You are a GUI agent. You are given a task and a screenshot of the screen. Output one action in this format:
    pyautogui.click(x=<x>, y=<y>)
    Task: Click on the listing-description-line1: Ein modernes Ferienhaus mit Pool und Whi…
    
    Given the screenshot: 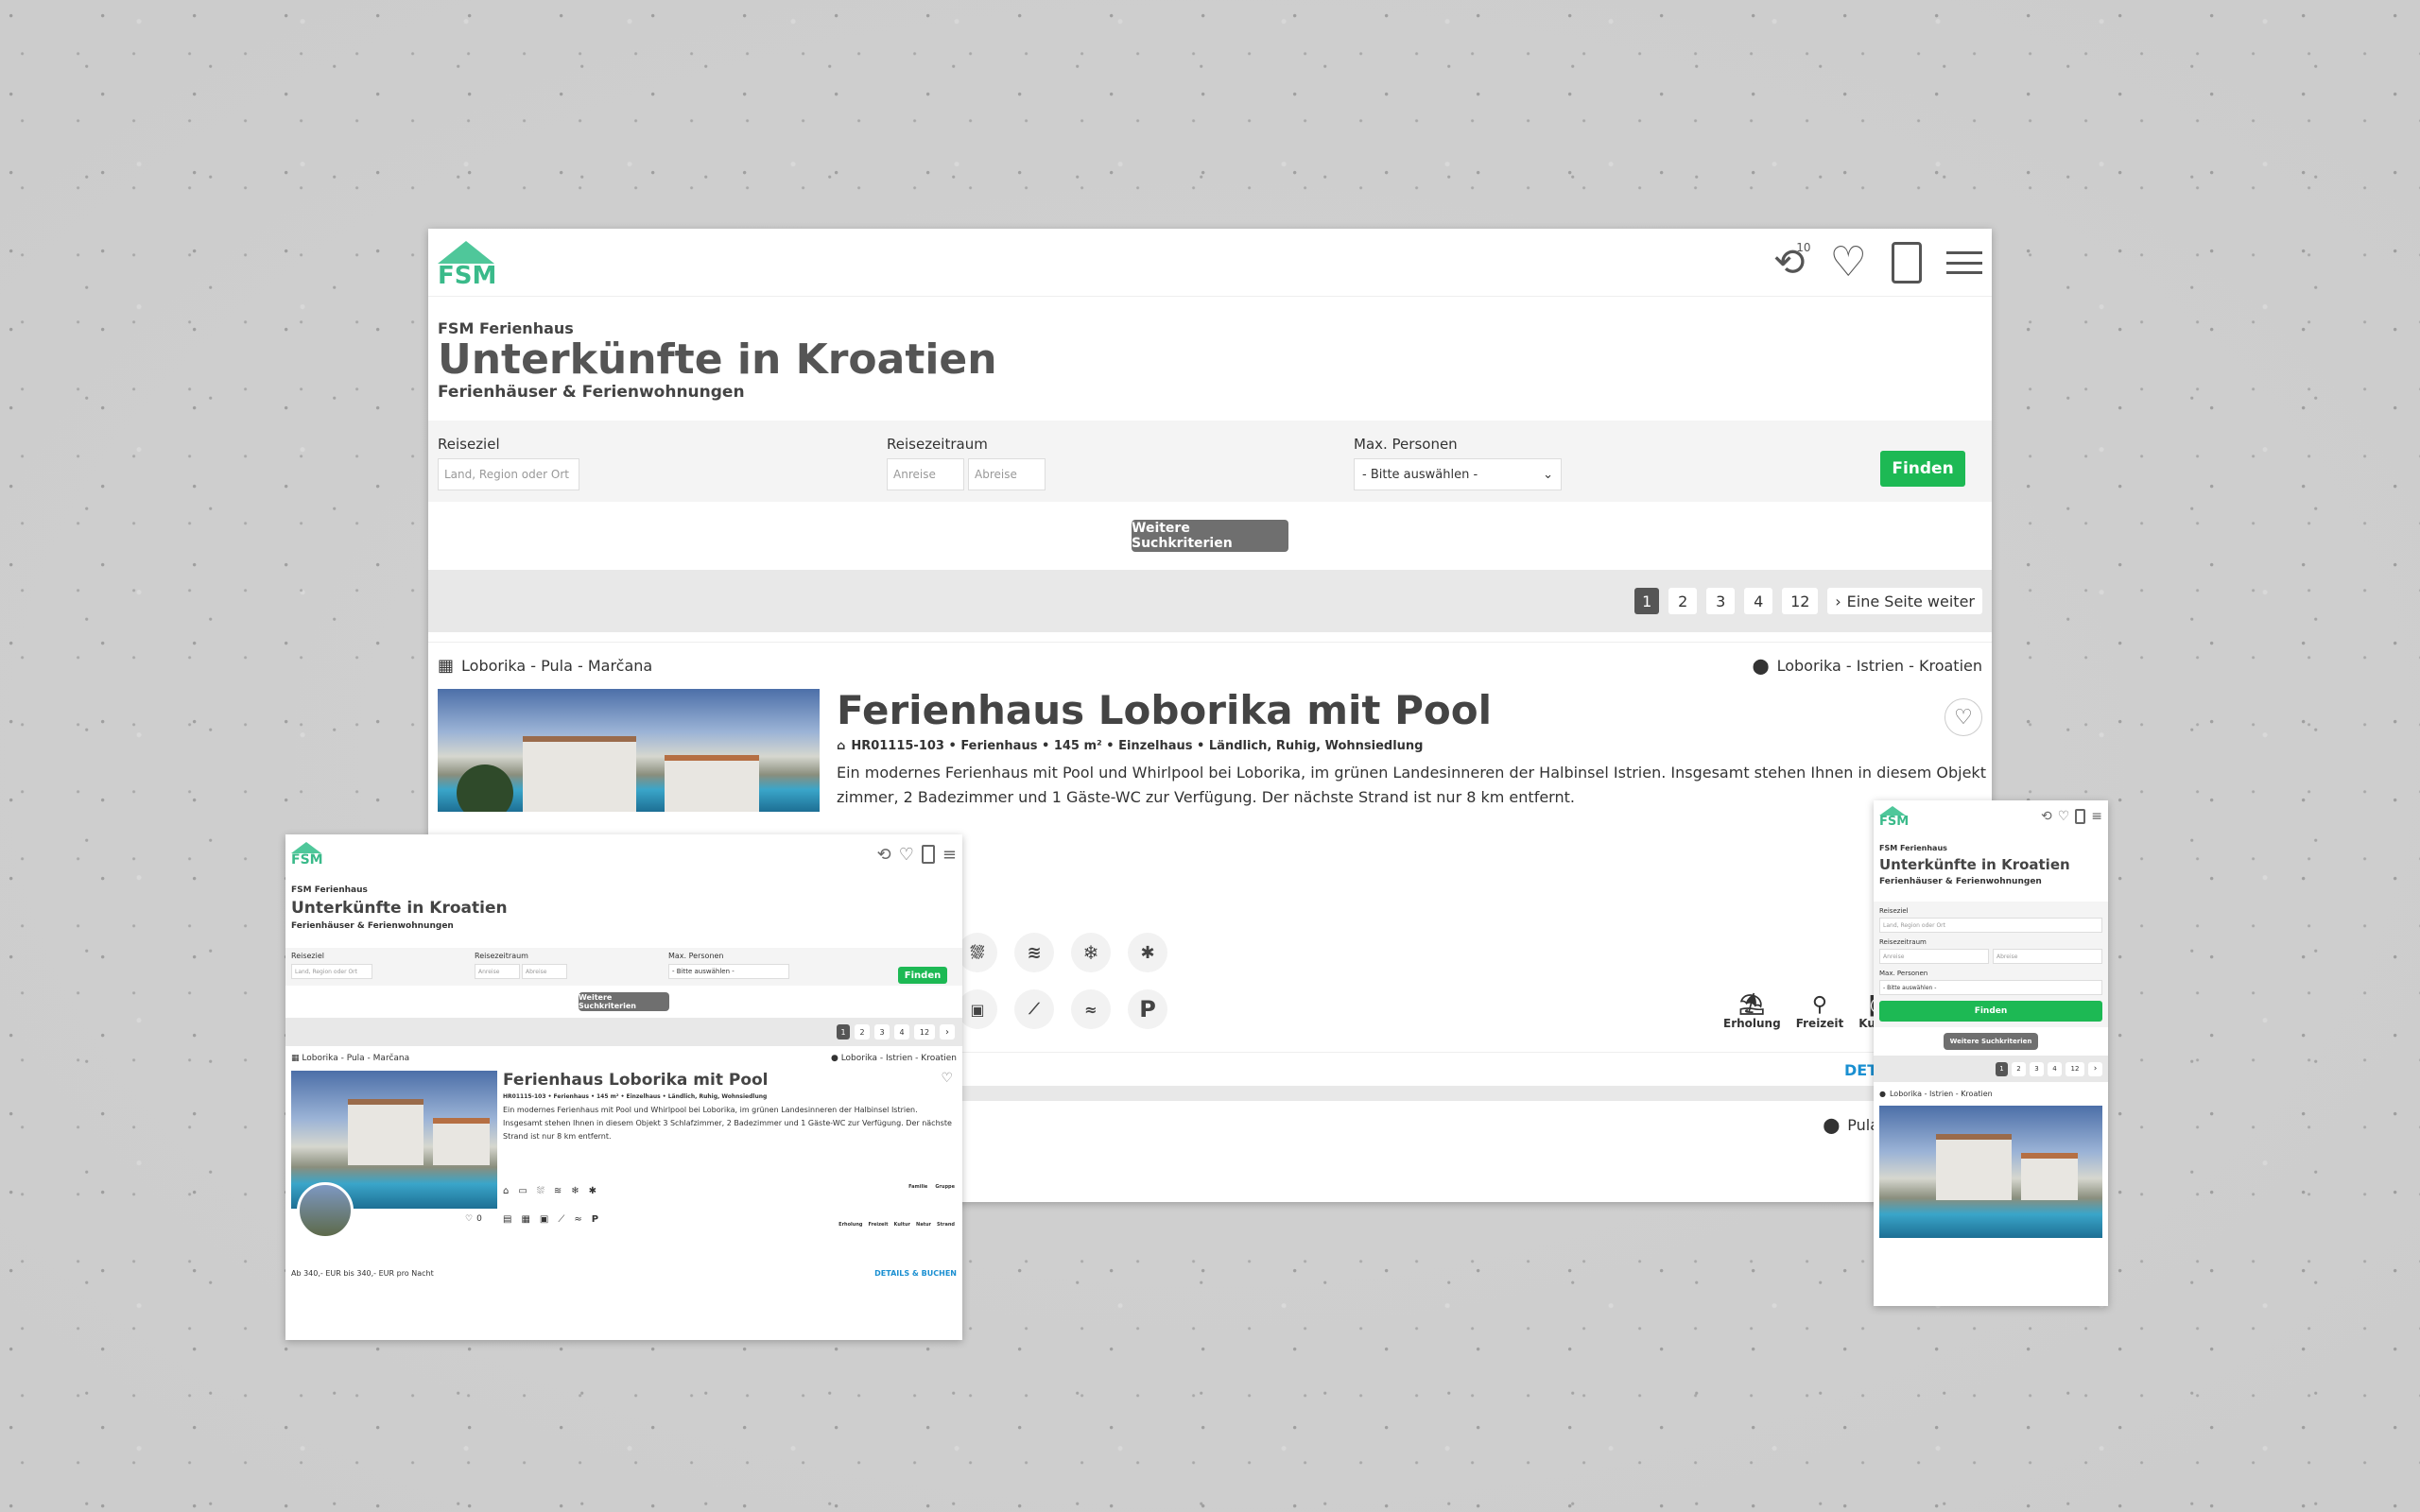 What is the action you would take?
    pyautogui.click(x=1414, y=772)
    